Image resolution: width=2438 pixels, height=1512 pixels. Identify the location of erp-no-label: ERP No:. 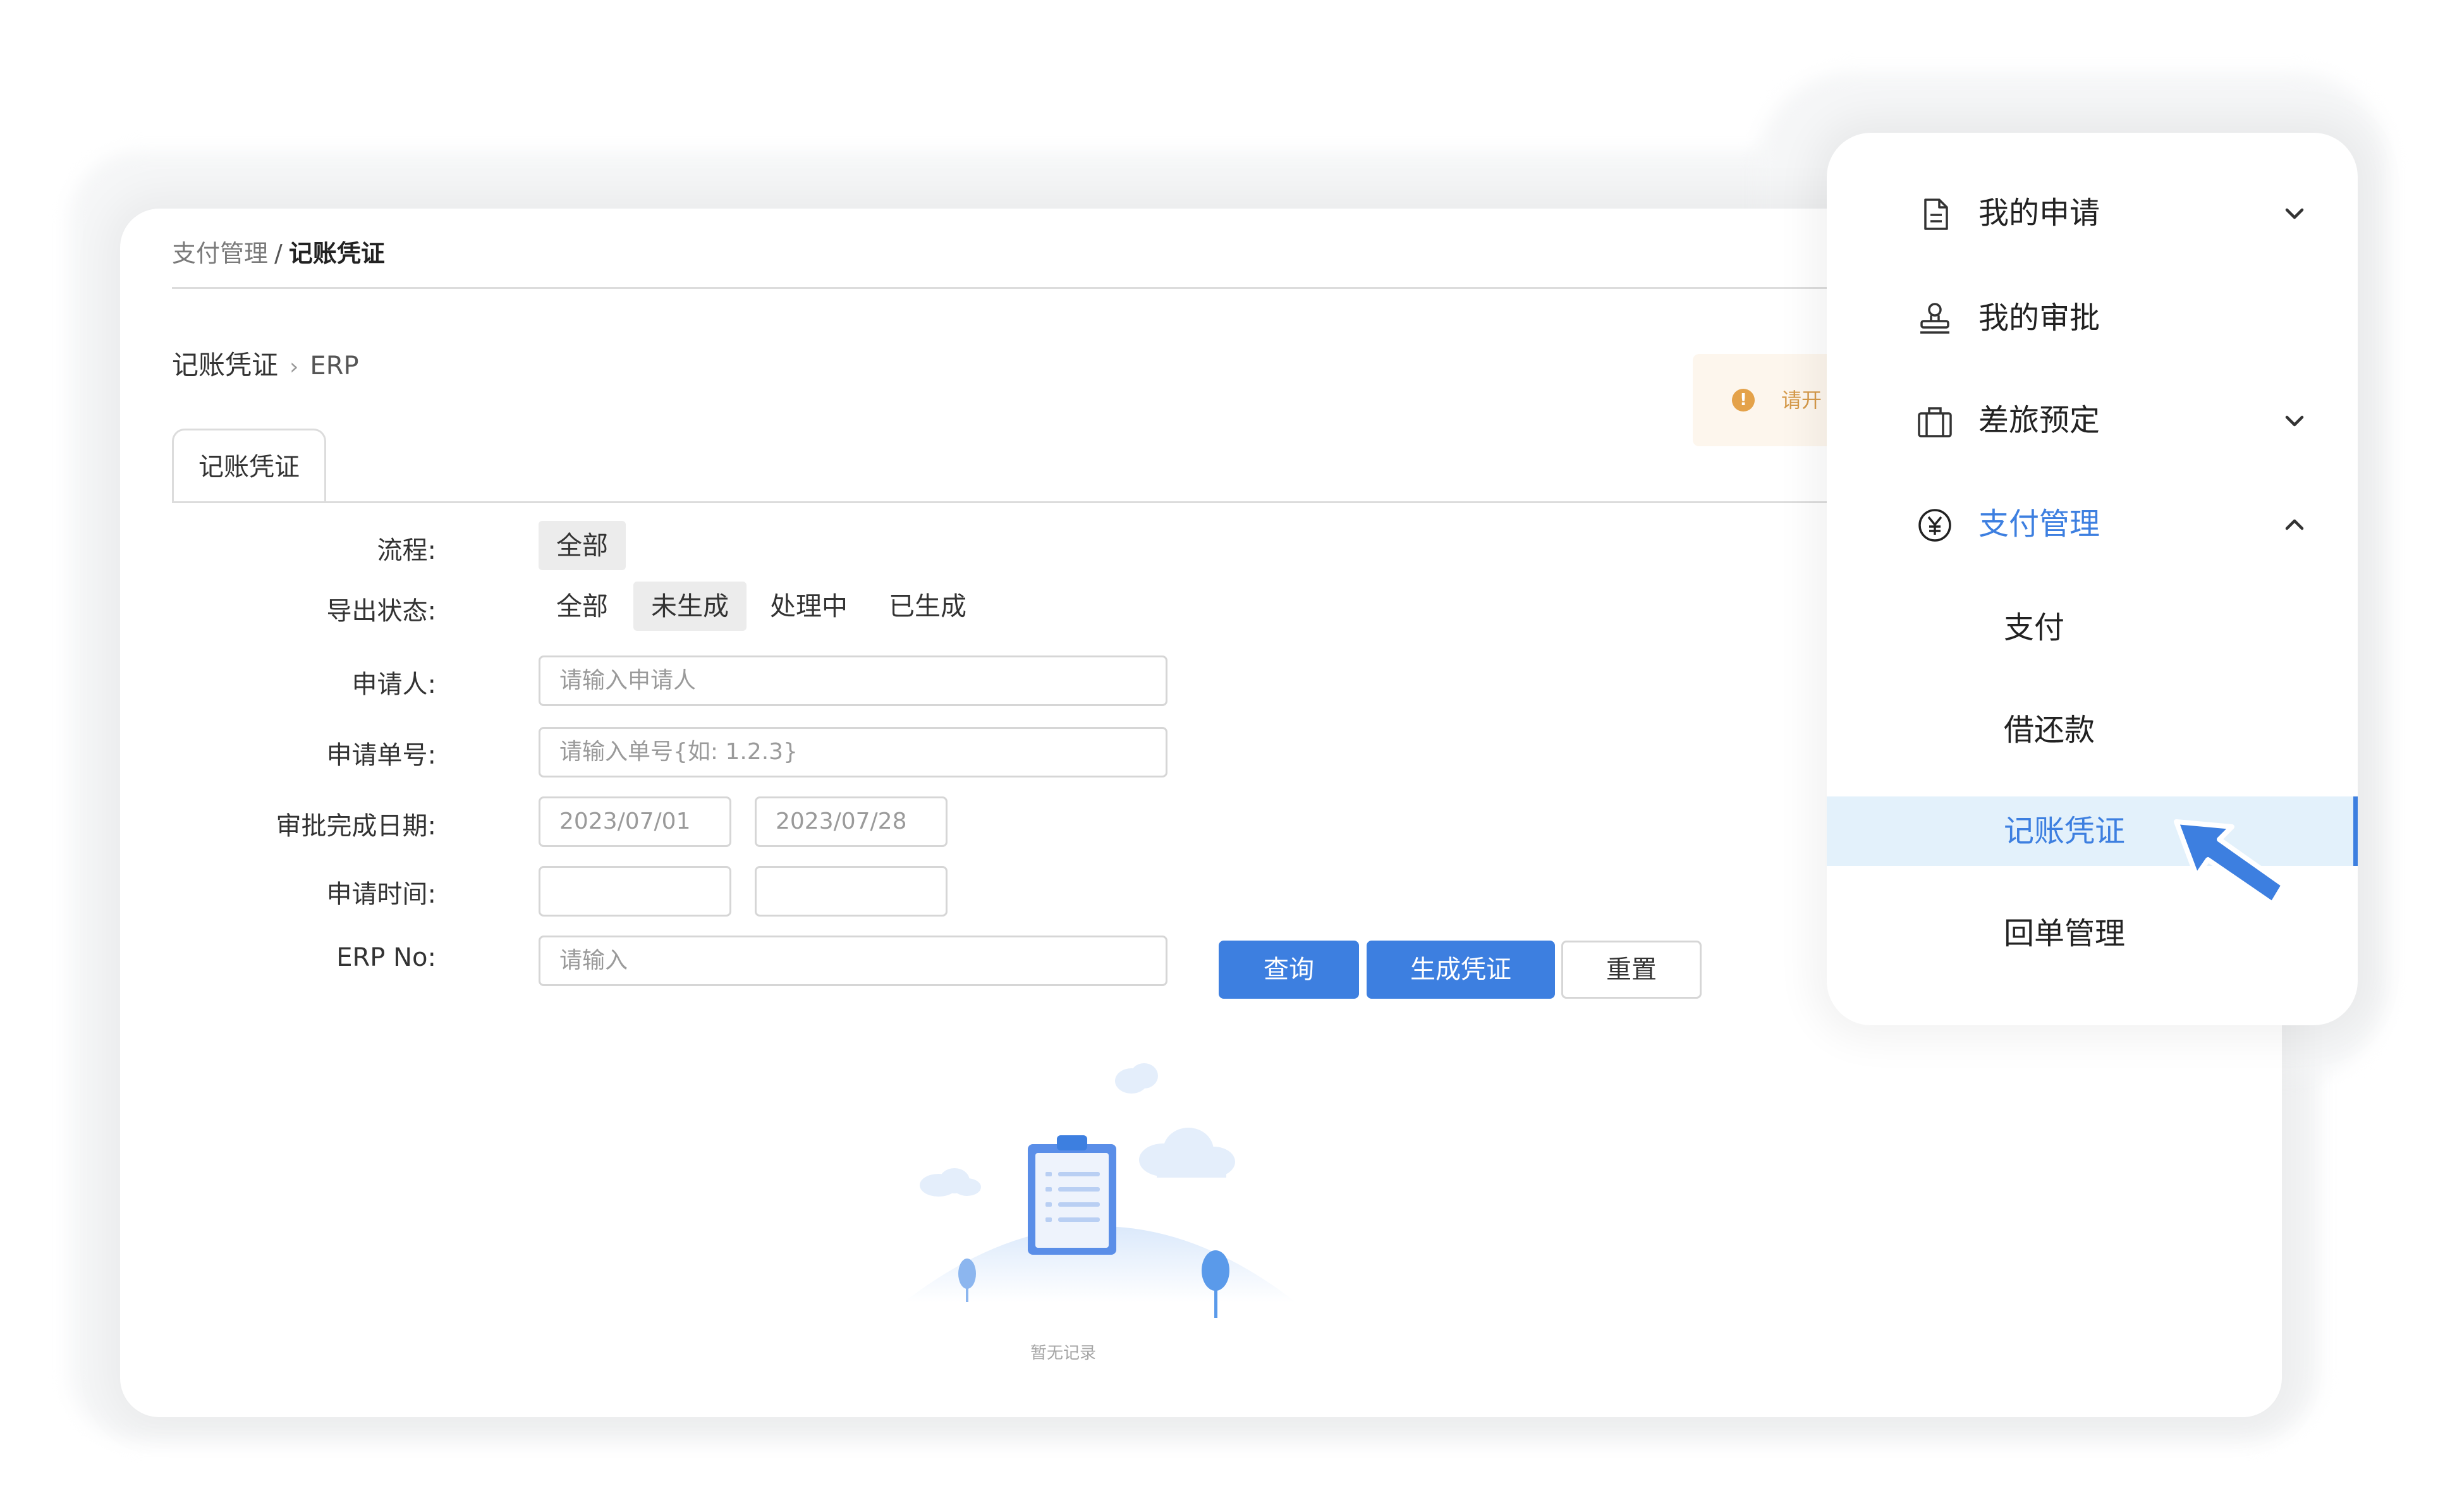
(386, 958).